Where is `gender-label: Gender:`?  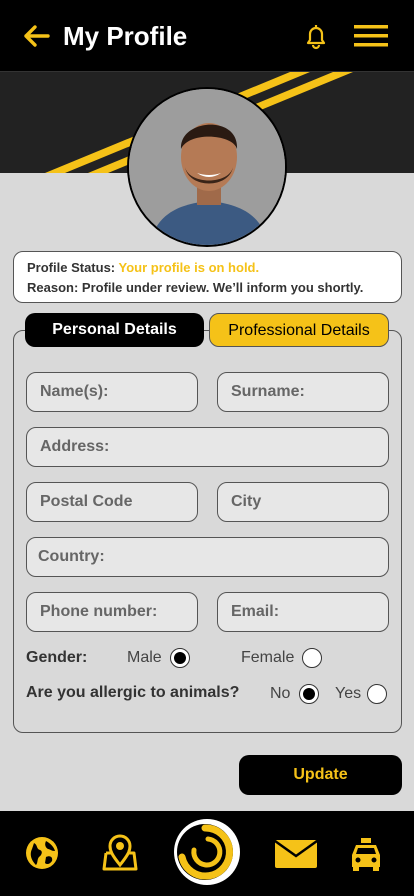 gender-label: Gender: is located at coordinates (57, 657).